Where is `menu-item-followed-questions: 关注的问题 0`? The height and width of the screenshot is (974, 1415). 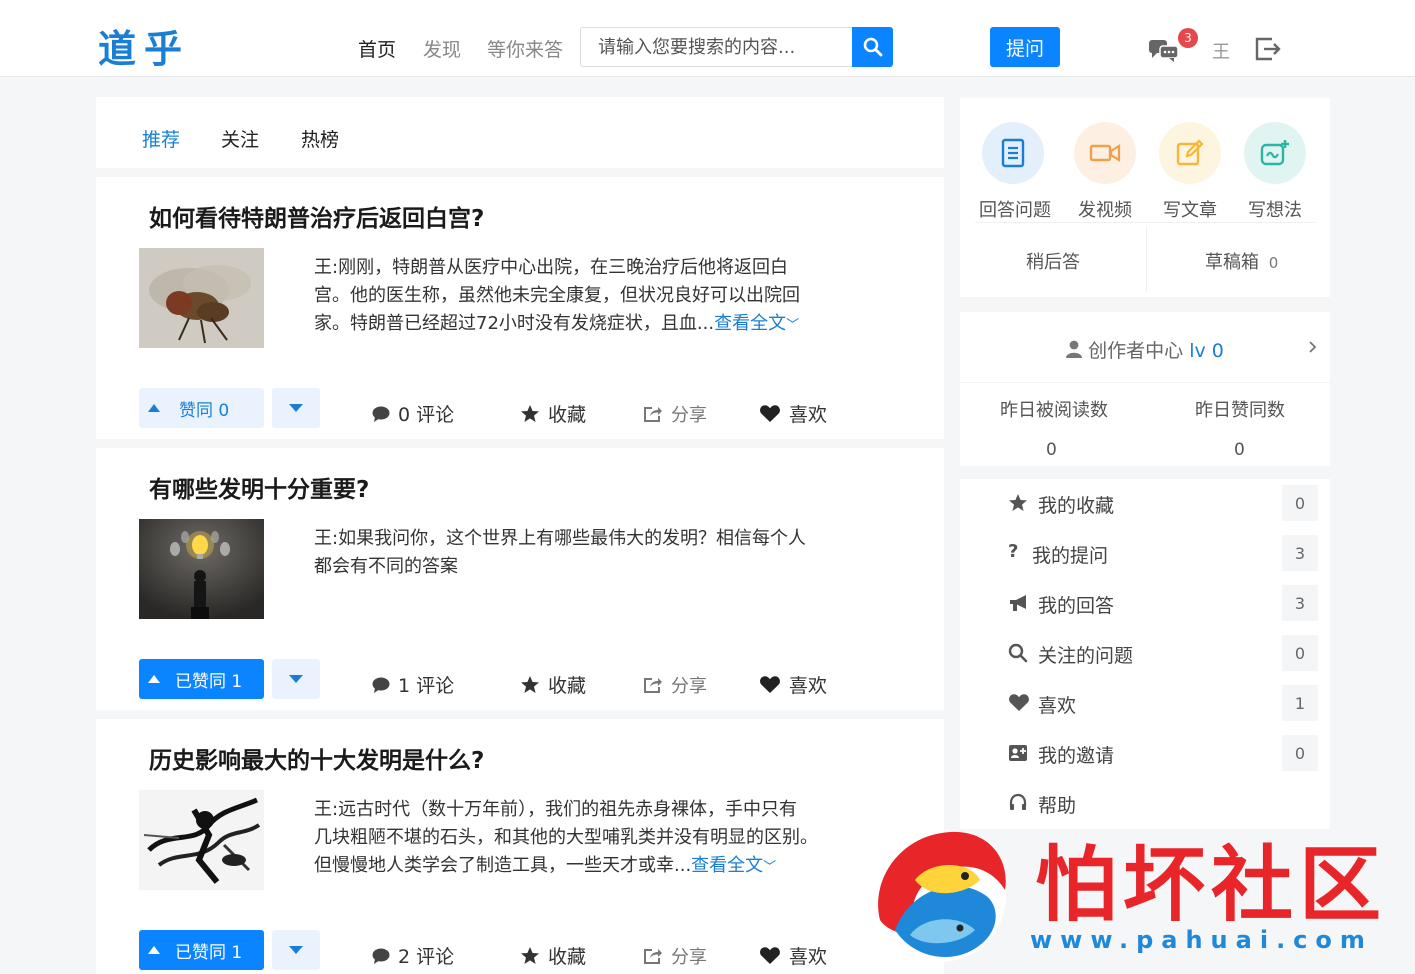
menu-item-followed-questions: 关注的问题 0 is located at coordinates (1145, 654).